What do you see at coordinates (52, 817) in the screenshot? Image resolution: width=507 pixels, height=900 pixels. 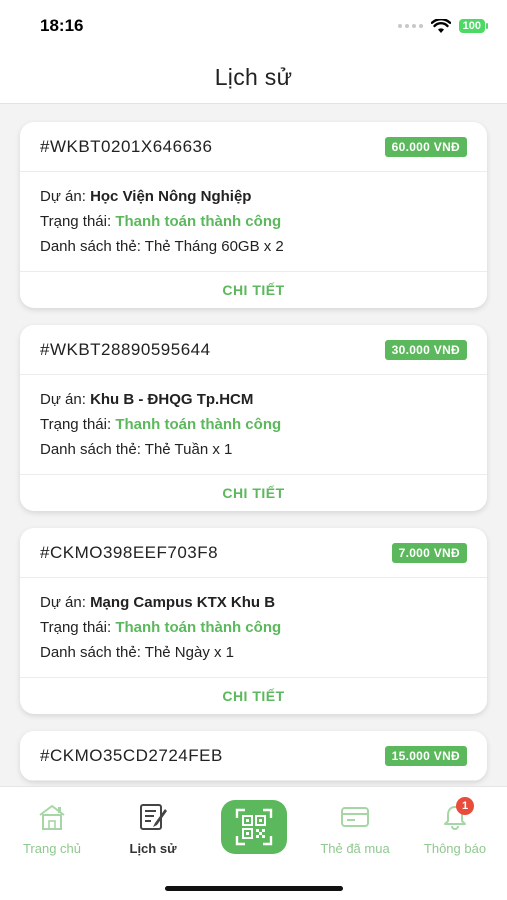 I see `home-icon` at bounding box center [52, 817].